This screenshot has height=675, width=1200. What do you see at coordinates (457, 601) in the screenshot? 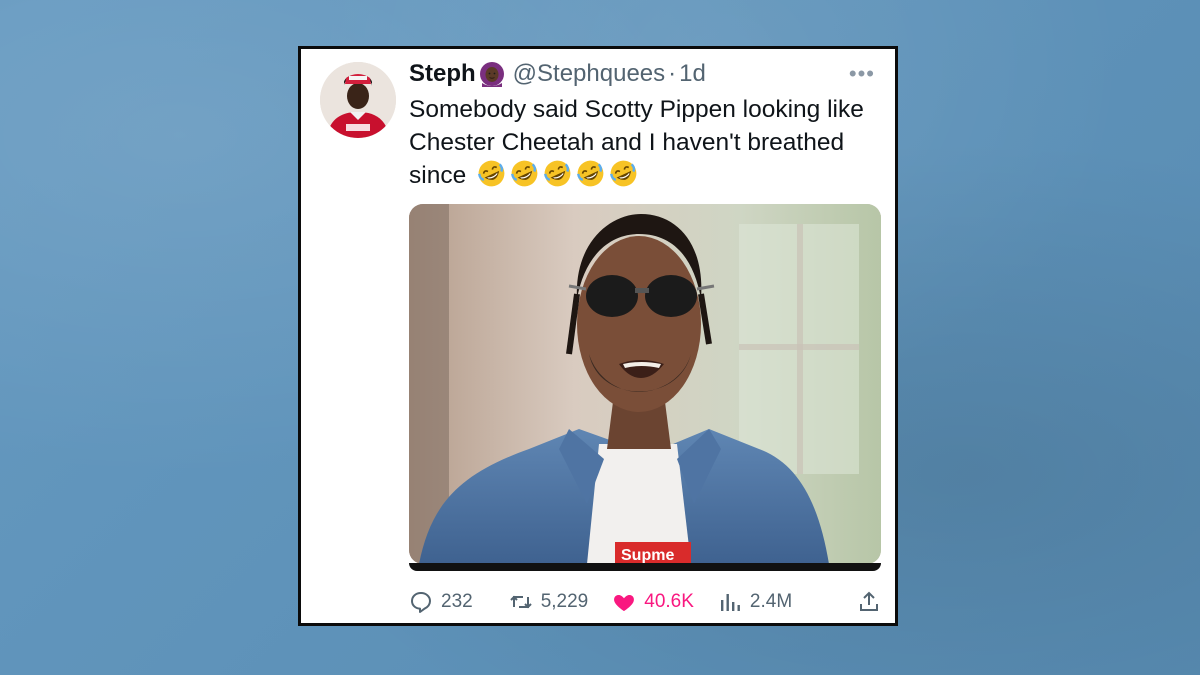
I see `reply-count: 232` at bounding box center [457, 601].